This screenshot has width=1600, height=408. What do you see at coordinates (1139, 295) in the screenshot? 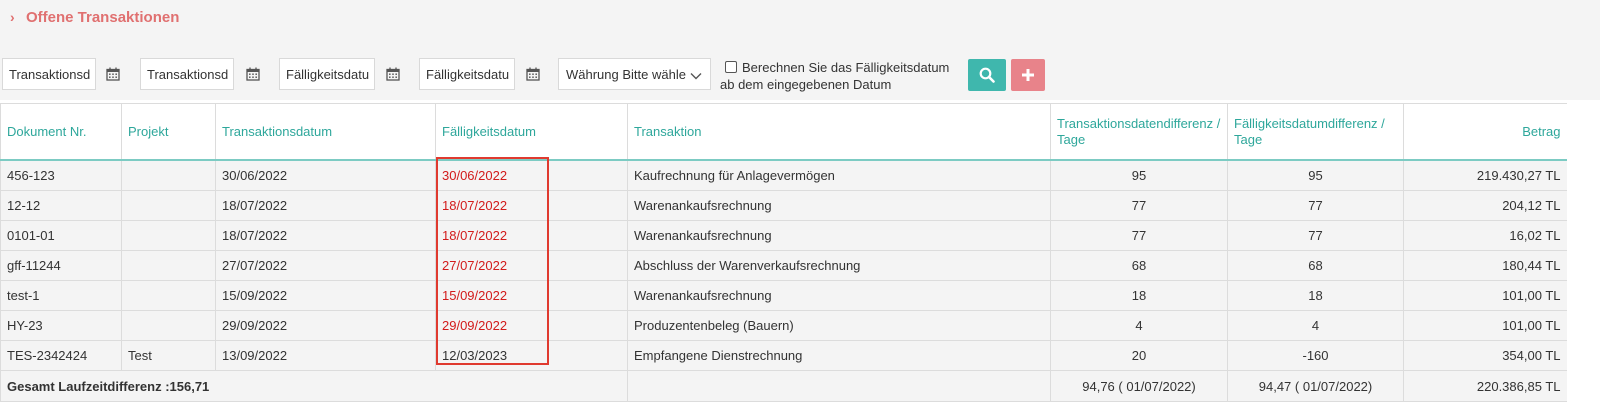
I see `cell-trans-diff: 18` at bounding box center [1139, 295].